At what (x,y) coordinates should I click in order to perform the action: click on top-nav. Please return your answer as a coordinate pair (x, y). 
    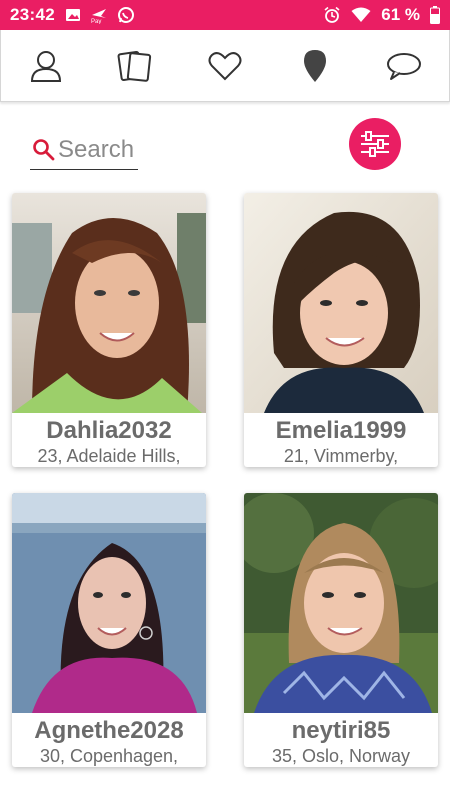
    Looking at the image, I should click on (225, 66).